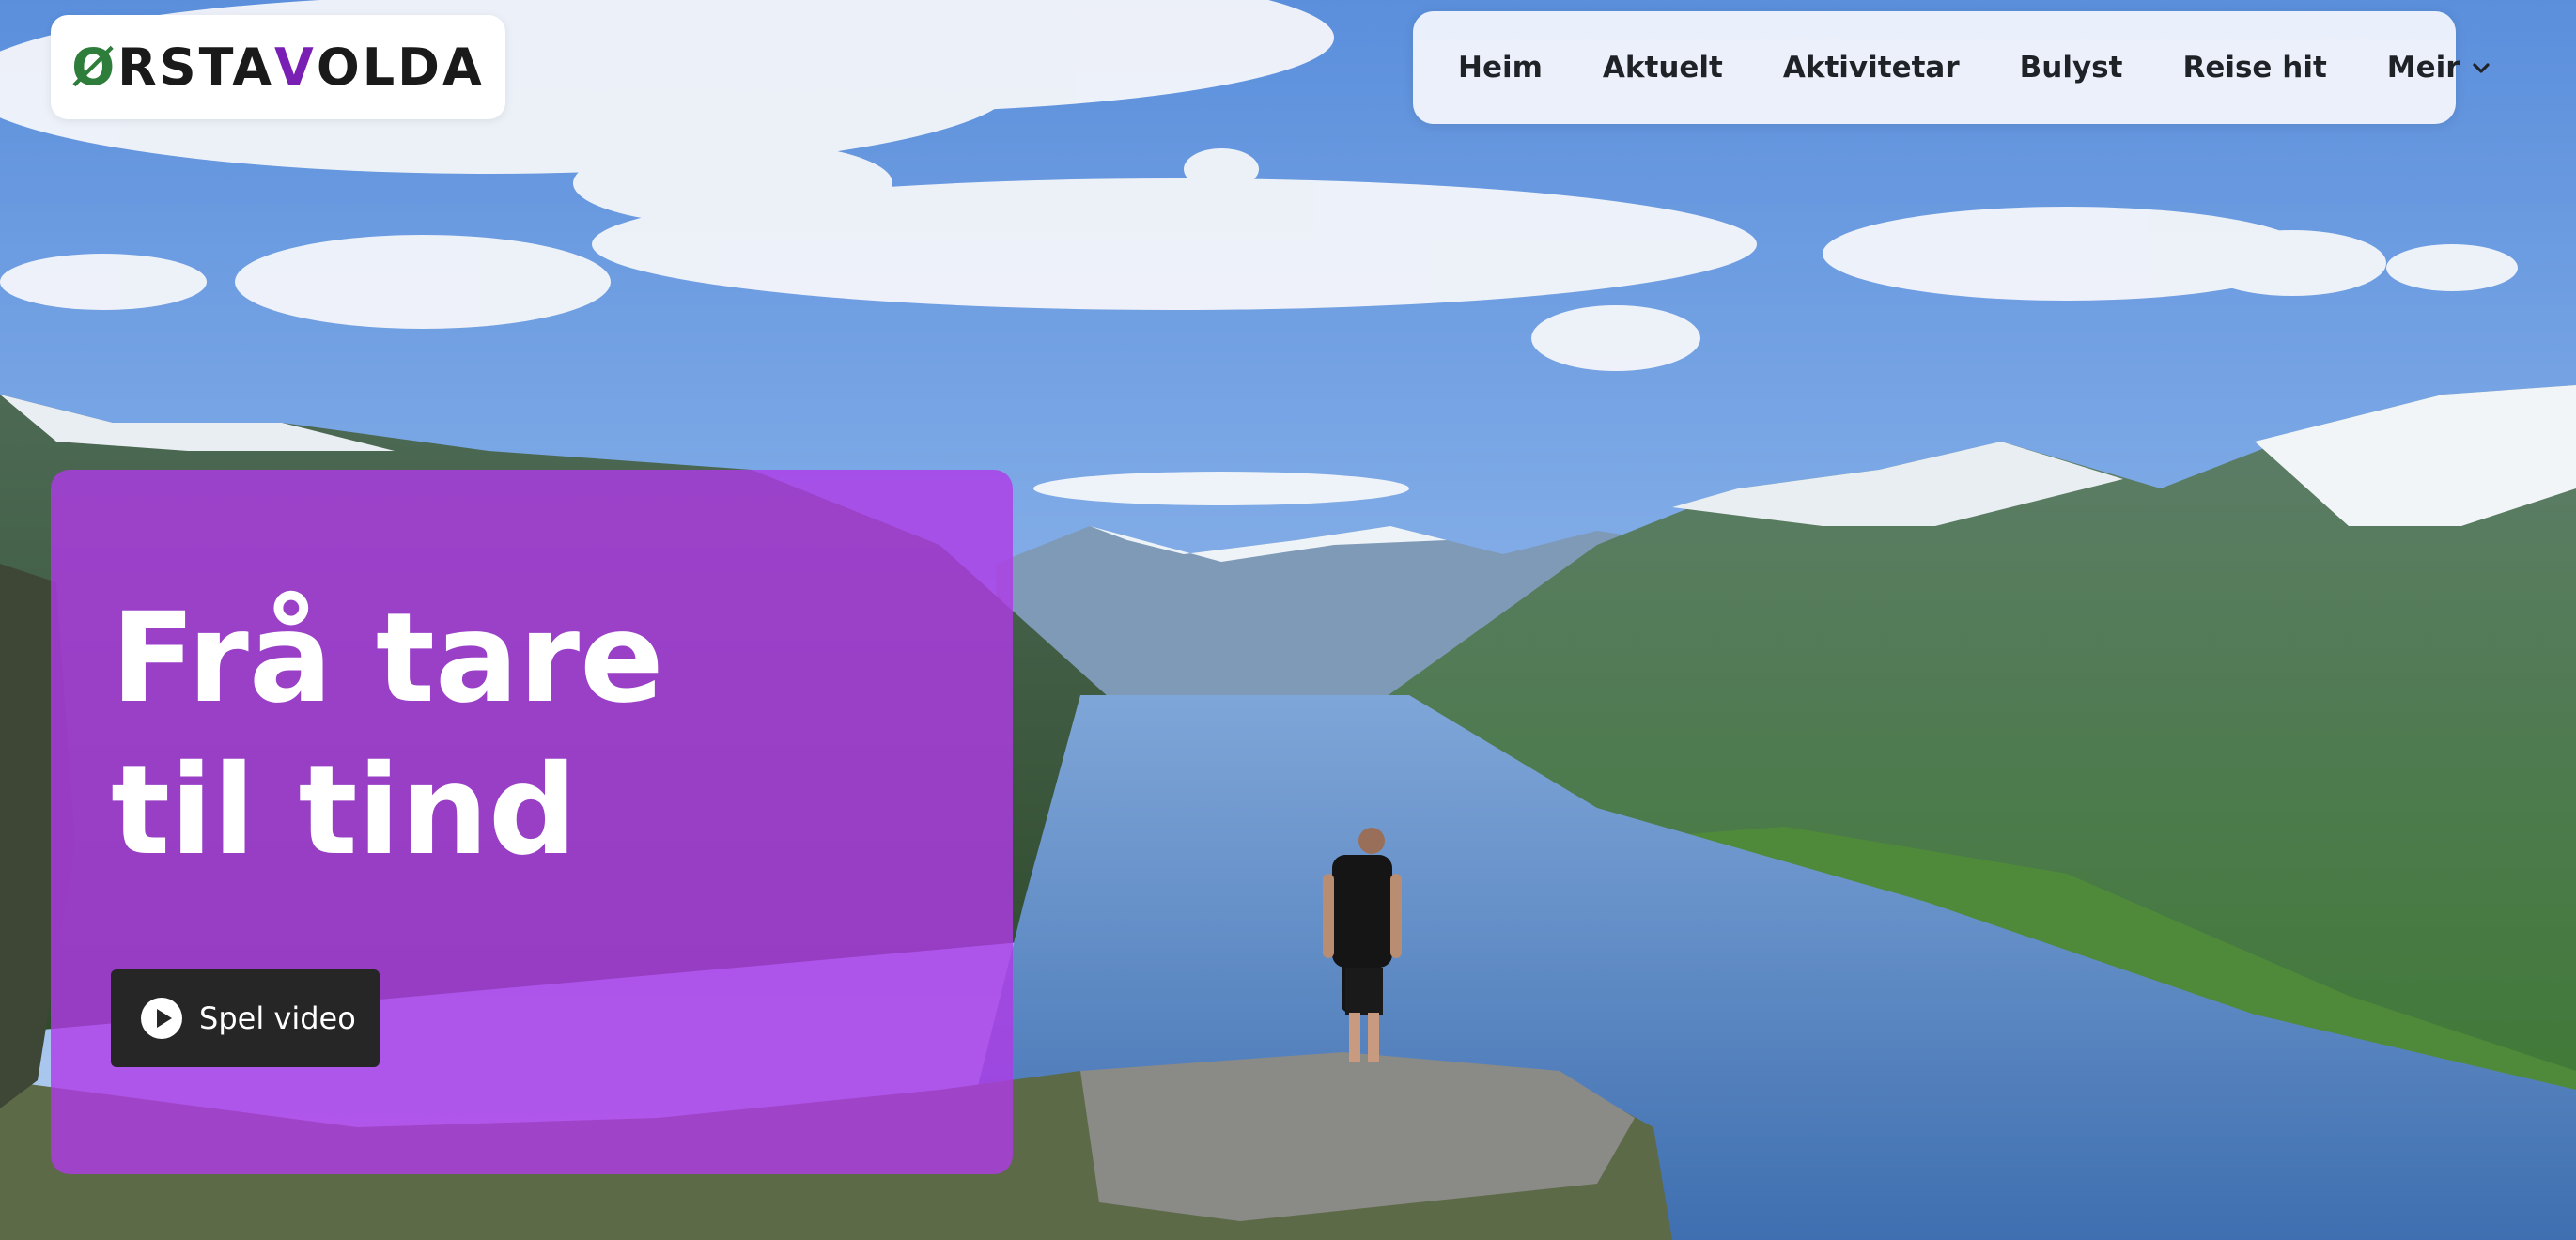 The height and width of the screenshot is (1240, 2576). I want to click on logo-letter-v: V, so click(295, 67).